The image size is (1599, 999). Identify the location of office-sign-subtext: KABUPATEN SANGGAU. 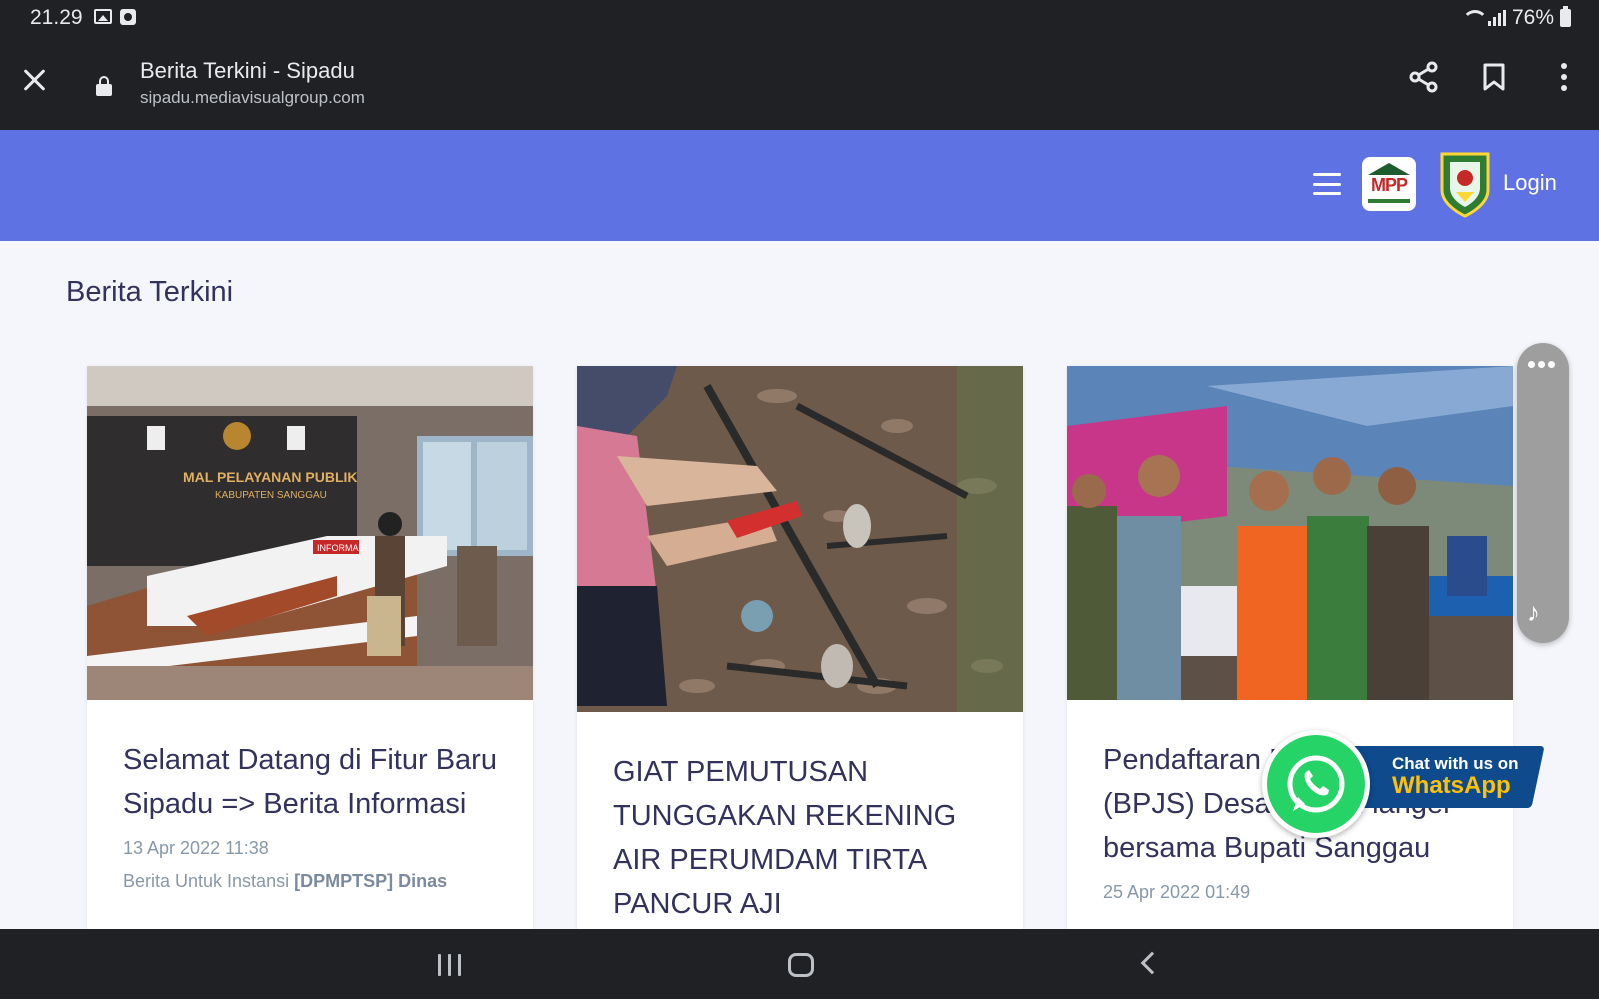
(271, 495).